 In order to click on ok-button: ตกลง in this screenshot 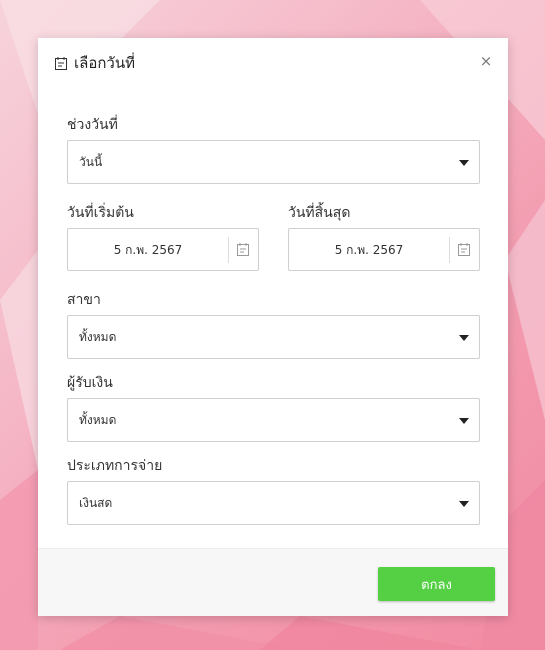, I will do `click(436, 584)`.